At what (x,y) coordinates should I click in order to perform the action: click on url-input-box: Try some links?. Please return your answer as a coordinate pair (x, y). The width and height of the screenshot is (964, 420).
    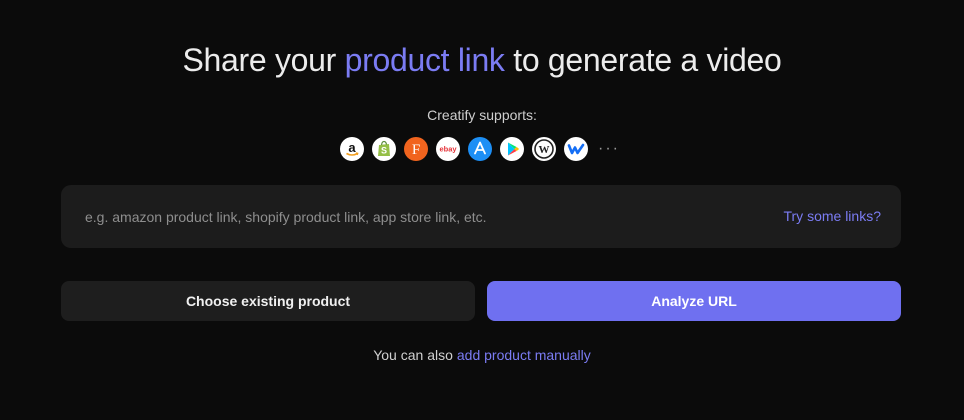
    Looking at the image, I should click on (481, 216).